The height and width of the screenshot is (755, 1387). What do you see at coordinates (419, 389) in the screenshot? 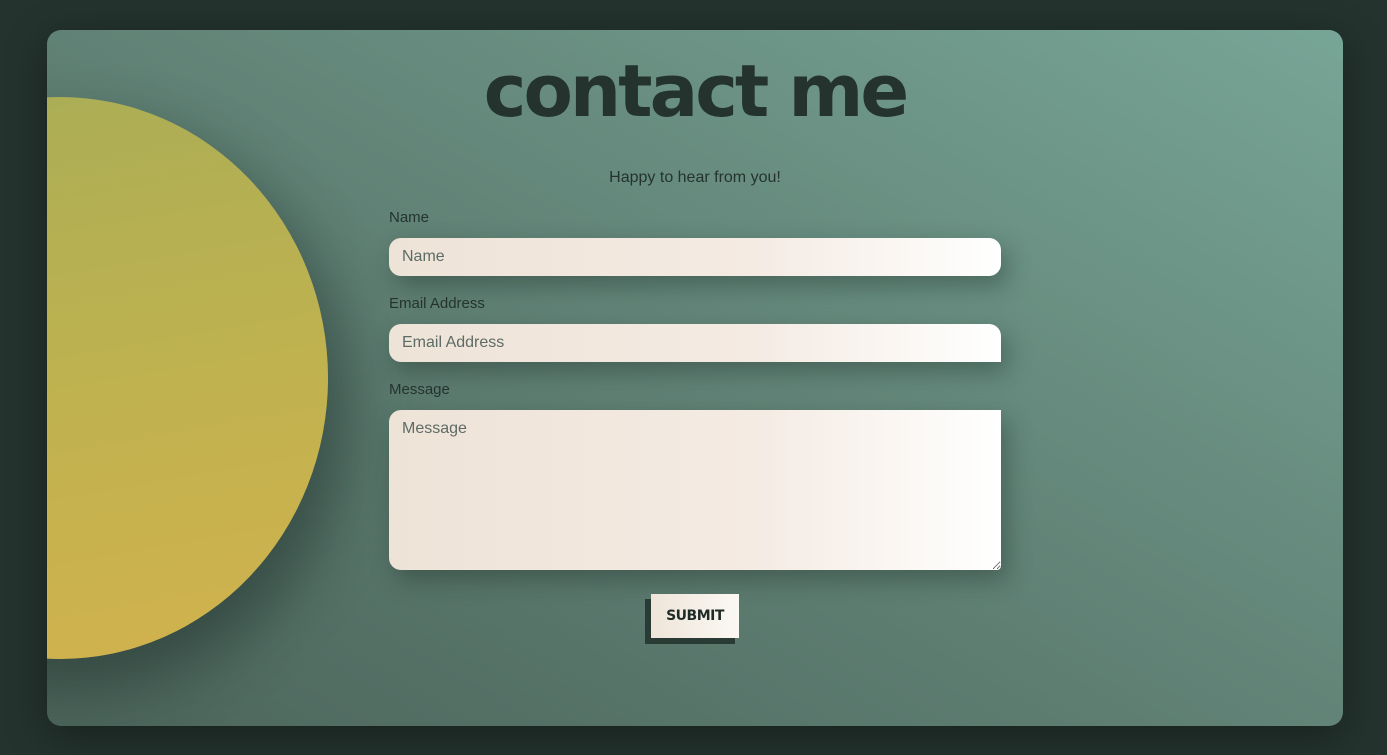
I see `message-label: Message` at bounding box center [419, 389].